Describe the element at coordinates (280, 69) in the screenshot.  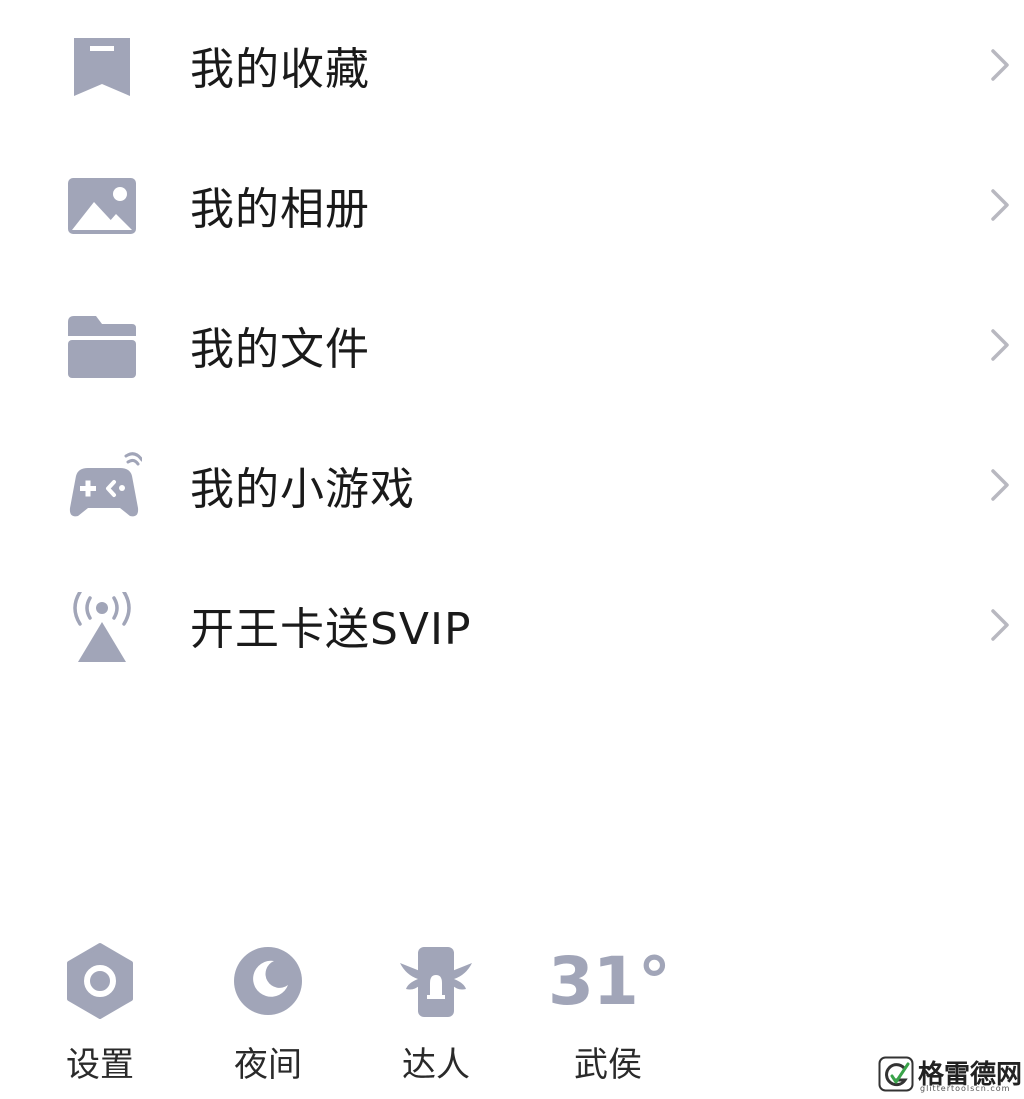
I see `menu-item-label: 我的收藏` at that location.